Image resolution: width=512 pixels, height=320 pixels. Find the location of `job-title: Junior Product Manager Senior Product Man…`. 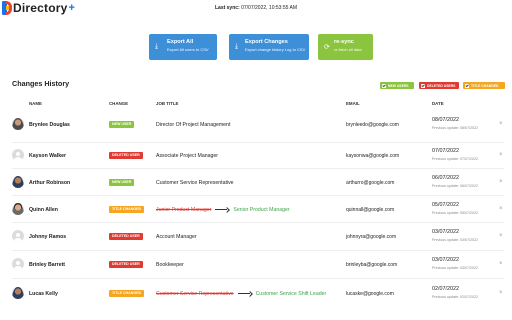

job-title: Junior Product Manager Senior Product Man… is located at coordinates (223, 210).